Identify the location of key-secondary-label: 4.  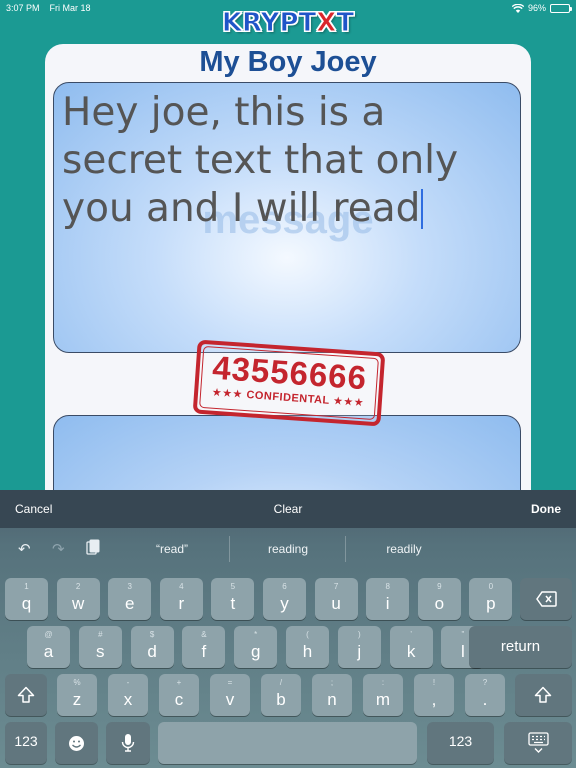
(181, 586).